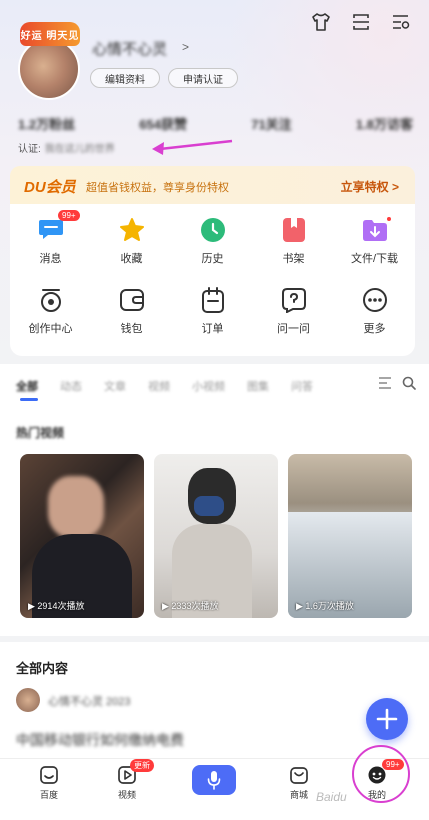  I want to click on post-title: 中国移动银行如何缴纳电费, so click(100, 740).